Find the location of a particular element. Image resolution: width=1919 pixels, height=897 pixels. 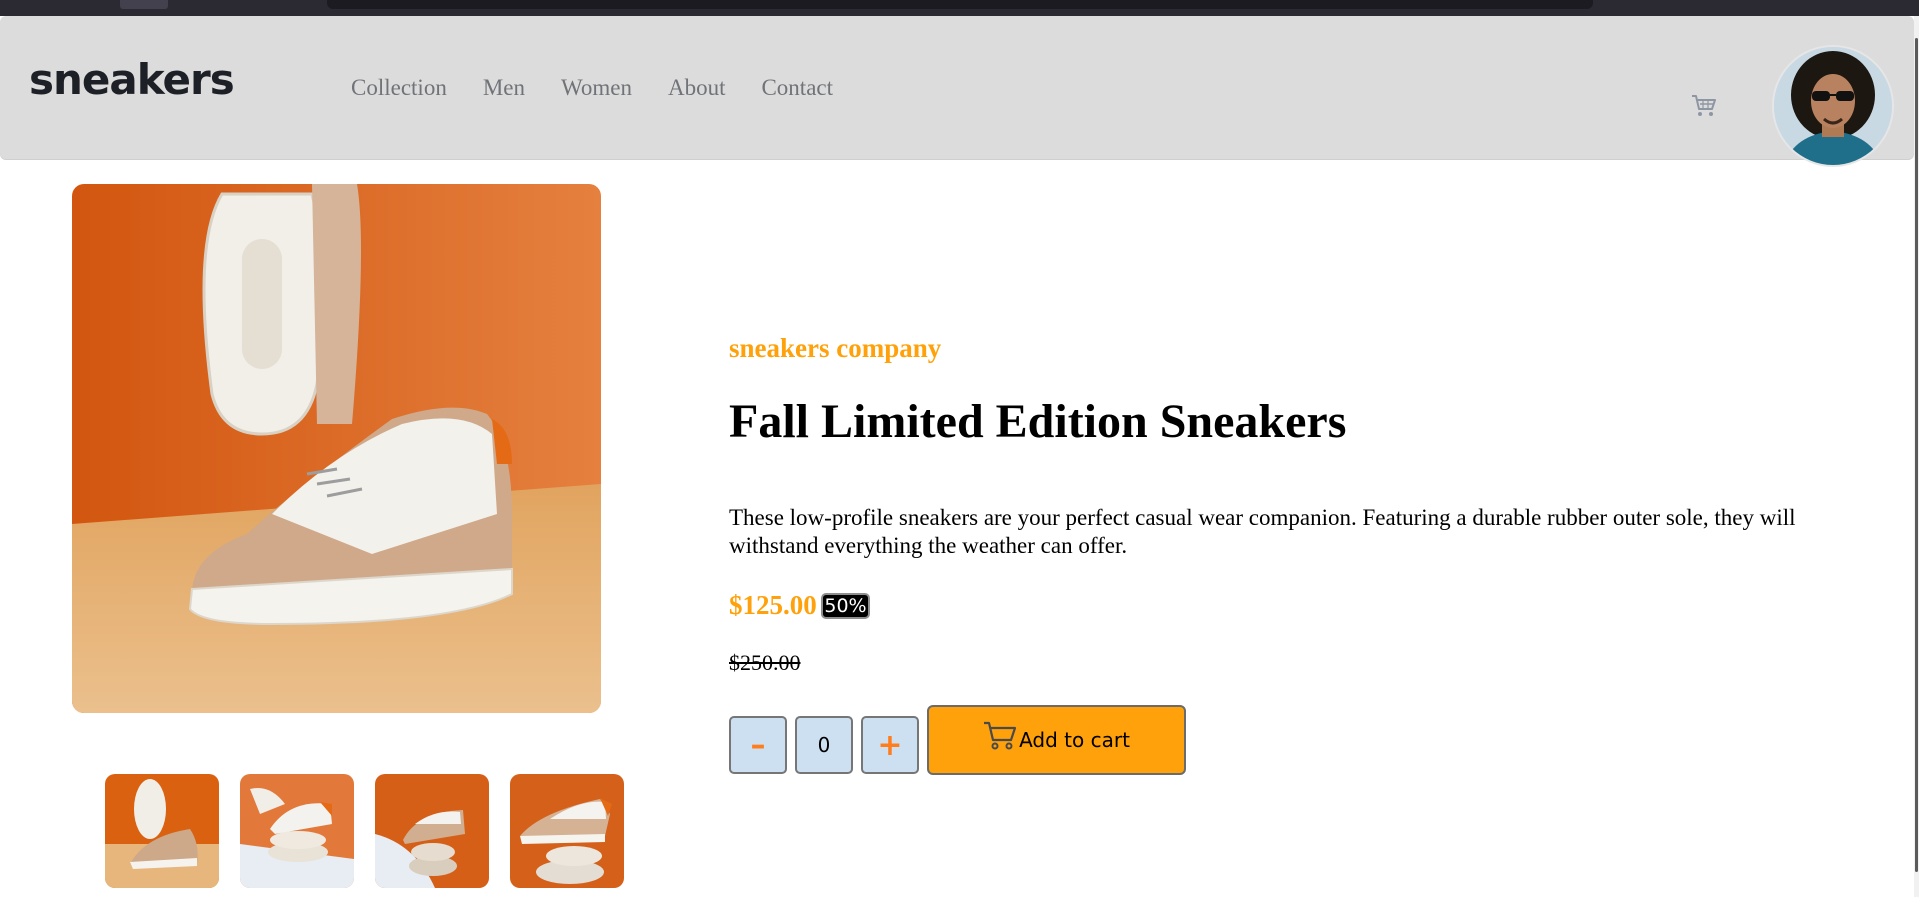

user-avatar is located at coordinates (1833, 106).